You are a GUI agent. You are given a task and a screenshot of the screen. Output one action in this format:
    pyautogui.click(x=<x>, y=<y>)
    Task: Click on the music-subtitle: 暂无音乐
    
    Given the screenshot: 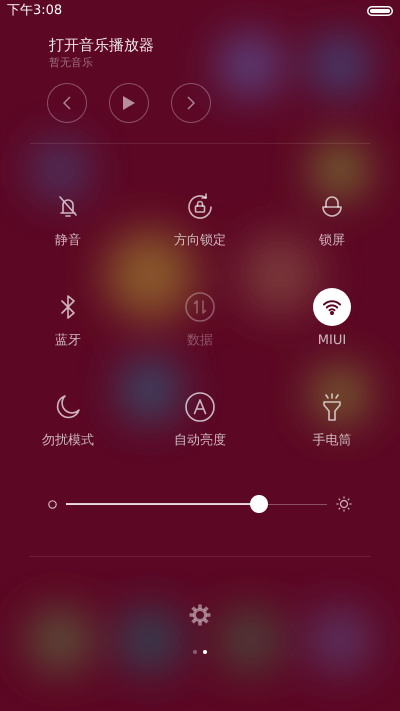 What is the action you would take?
    pyautogui.click(x=71, y=63)
    